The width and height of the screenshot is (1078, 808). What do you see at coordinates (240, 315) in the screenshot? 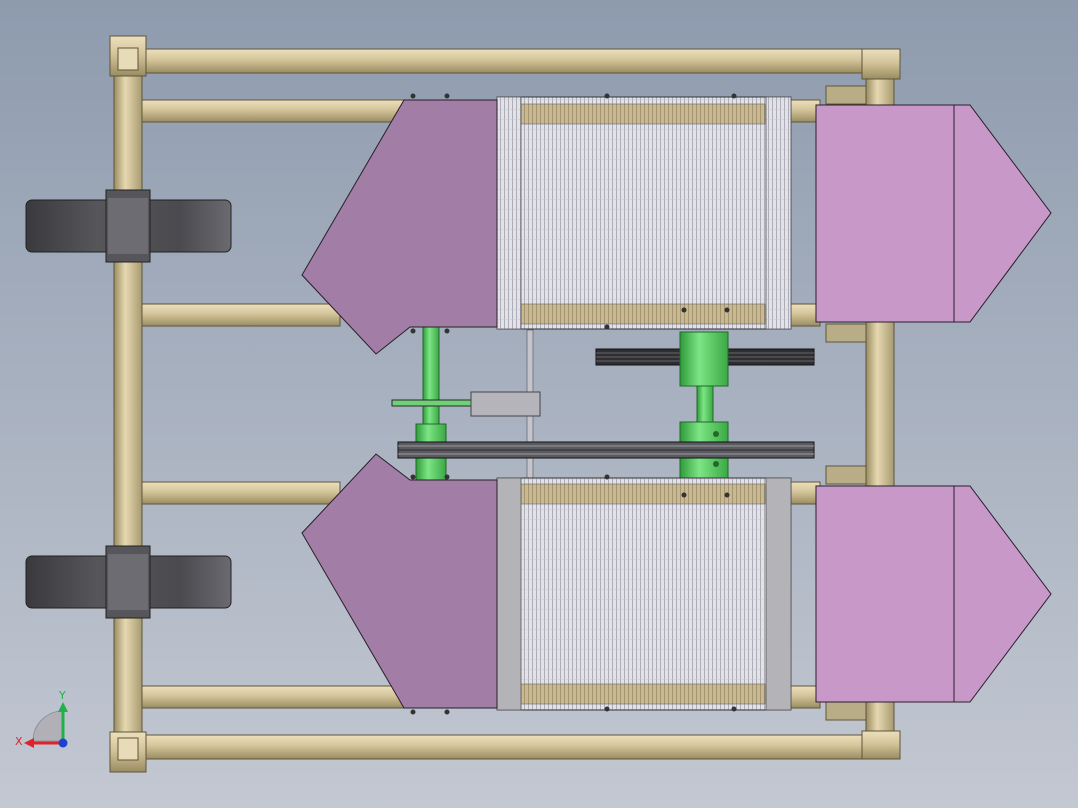
I see `frame-rail-upper-mid` at bounding box center [240, 315].